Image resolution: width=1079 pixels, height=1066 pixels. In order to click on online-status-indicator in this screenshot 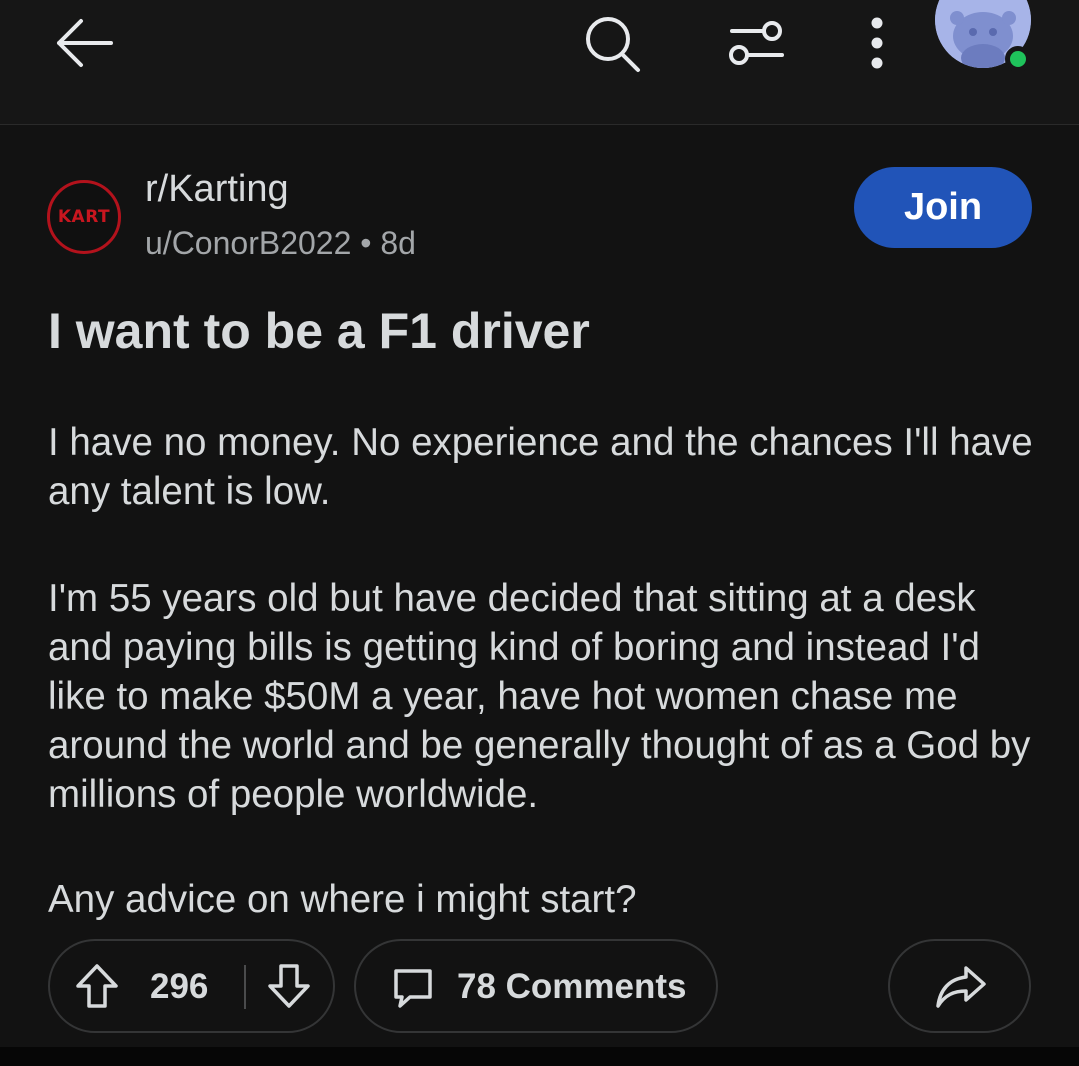, I will do `click(1018, 59)`.